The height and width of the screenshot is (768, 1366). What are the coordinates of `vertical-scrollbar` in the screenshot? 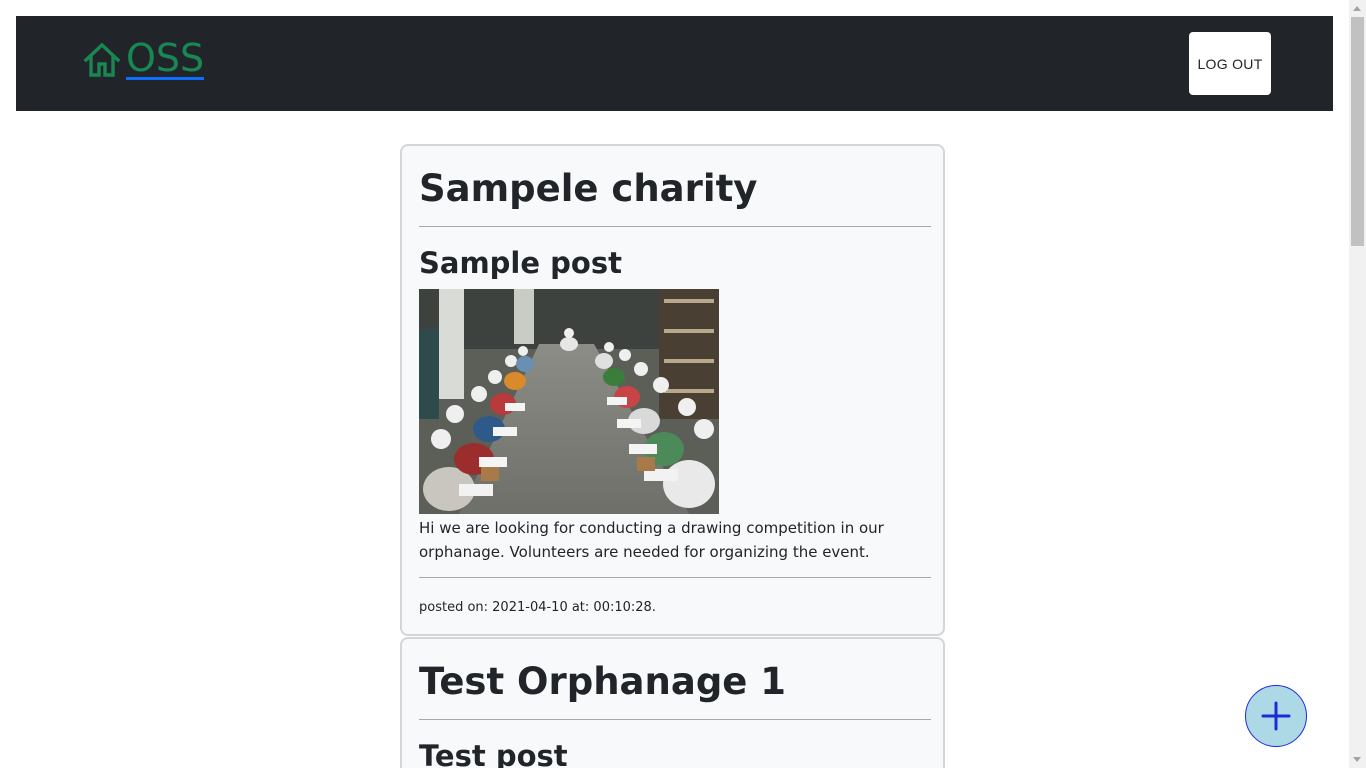 It's located at (1357, 384).